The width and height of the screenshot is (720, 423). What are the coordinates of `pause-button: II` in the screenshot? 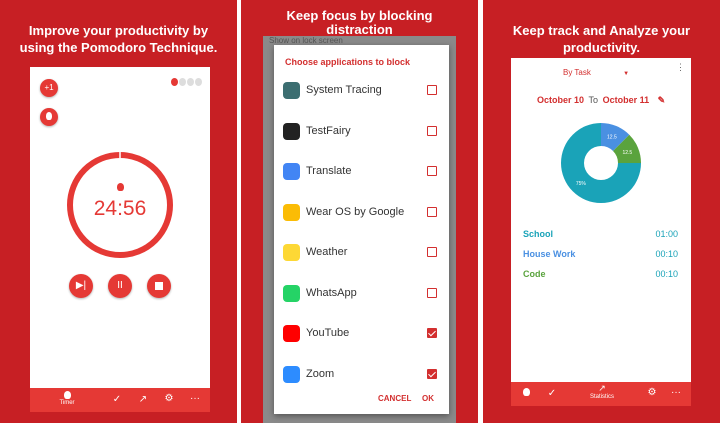 It's located at (120, 286).